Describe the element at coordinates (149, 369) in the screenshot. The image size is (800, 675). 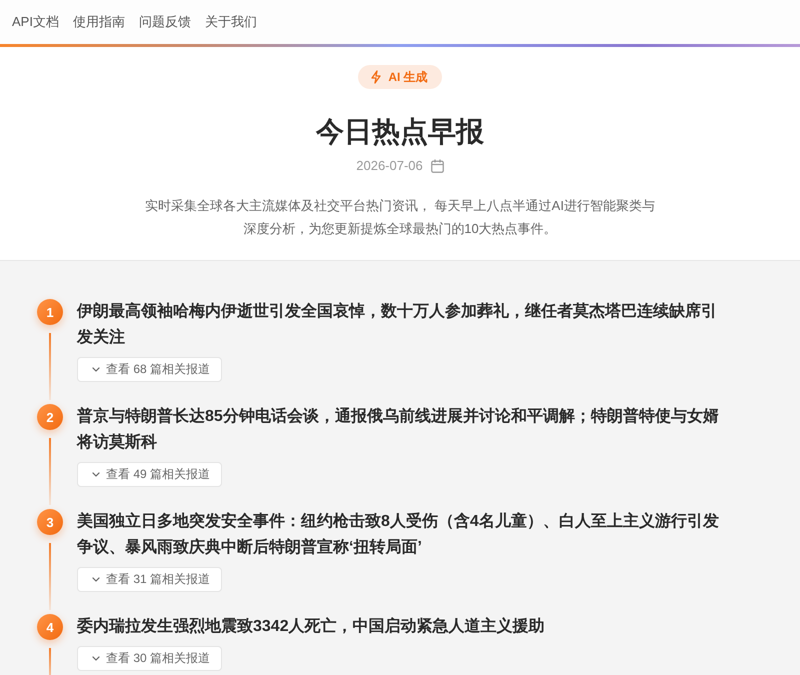
I see `related-reports-button: 查看 68 篇相关报道` at that location.